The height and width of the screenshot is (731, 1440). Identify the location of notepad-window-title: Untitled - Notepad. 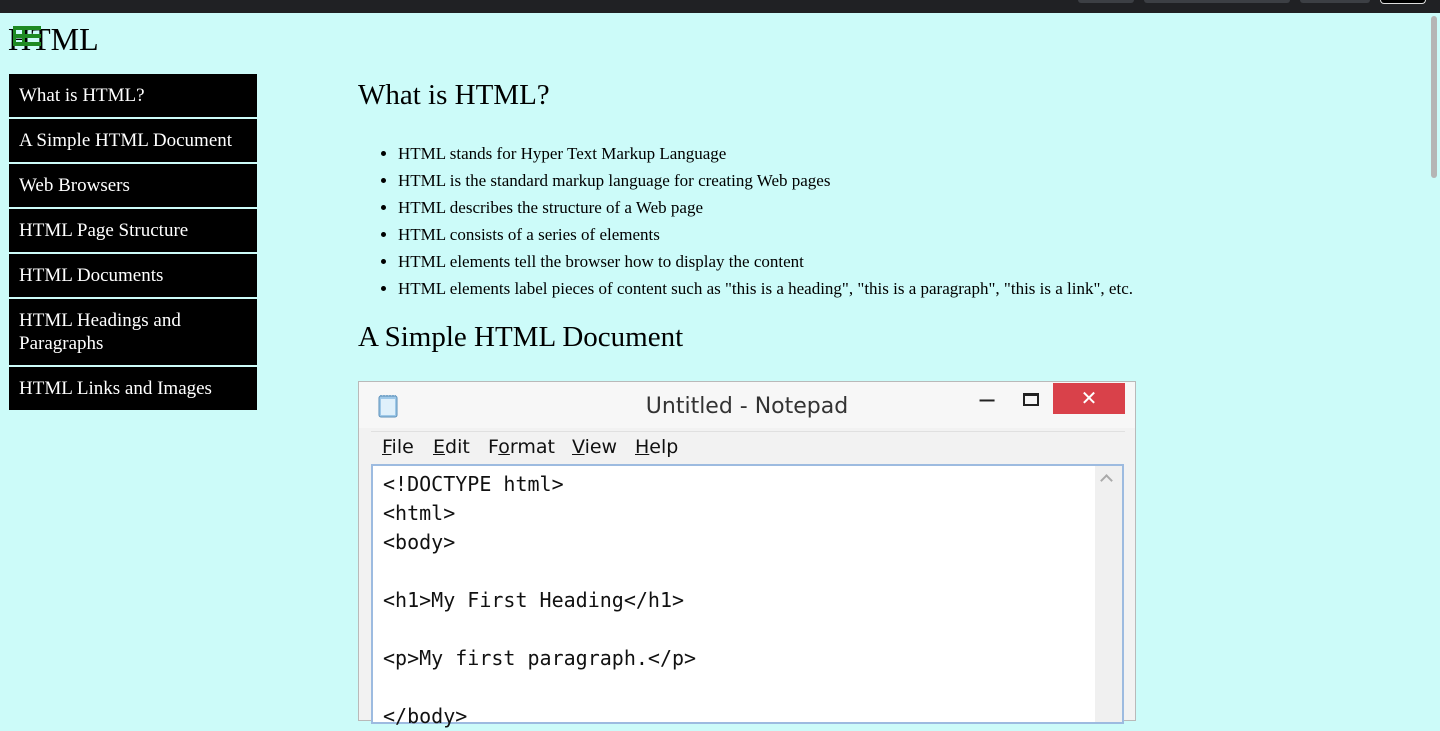
(747, 406).